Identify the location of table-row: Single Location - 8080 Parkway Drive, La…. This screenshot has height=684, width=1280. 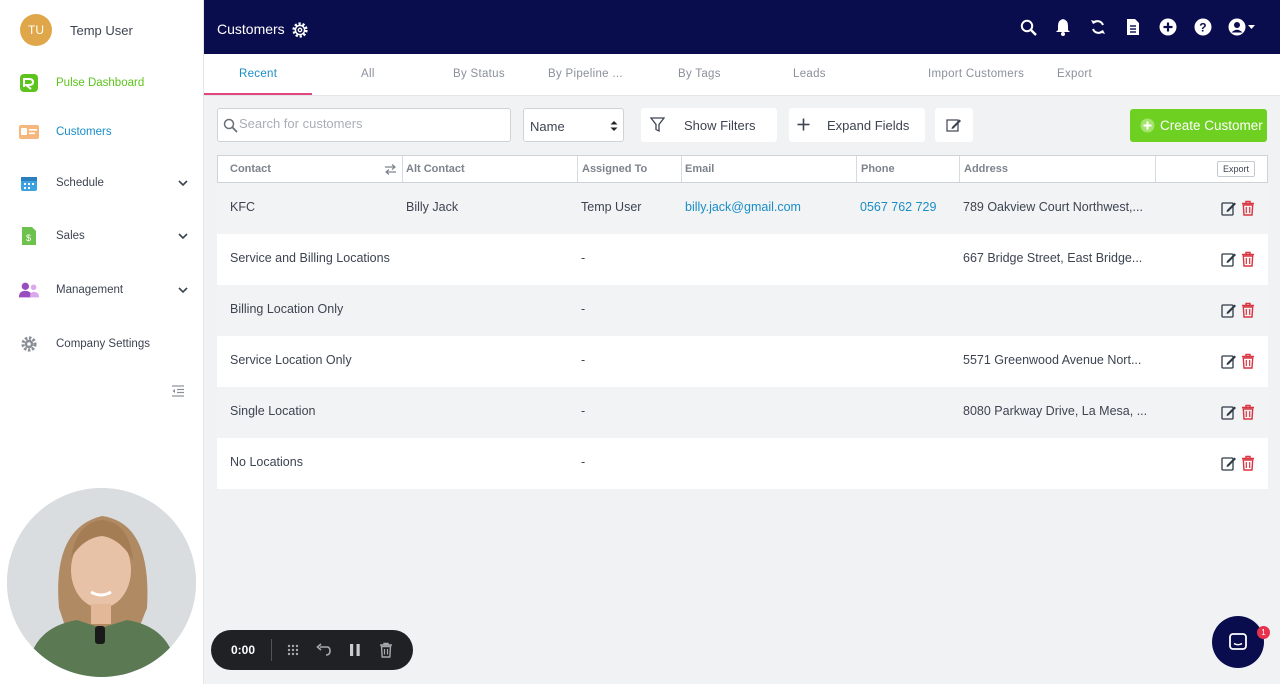
(742, 412).